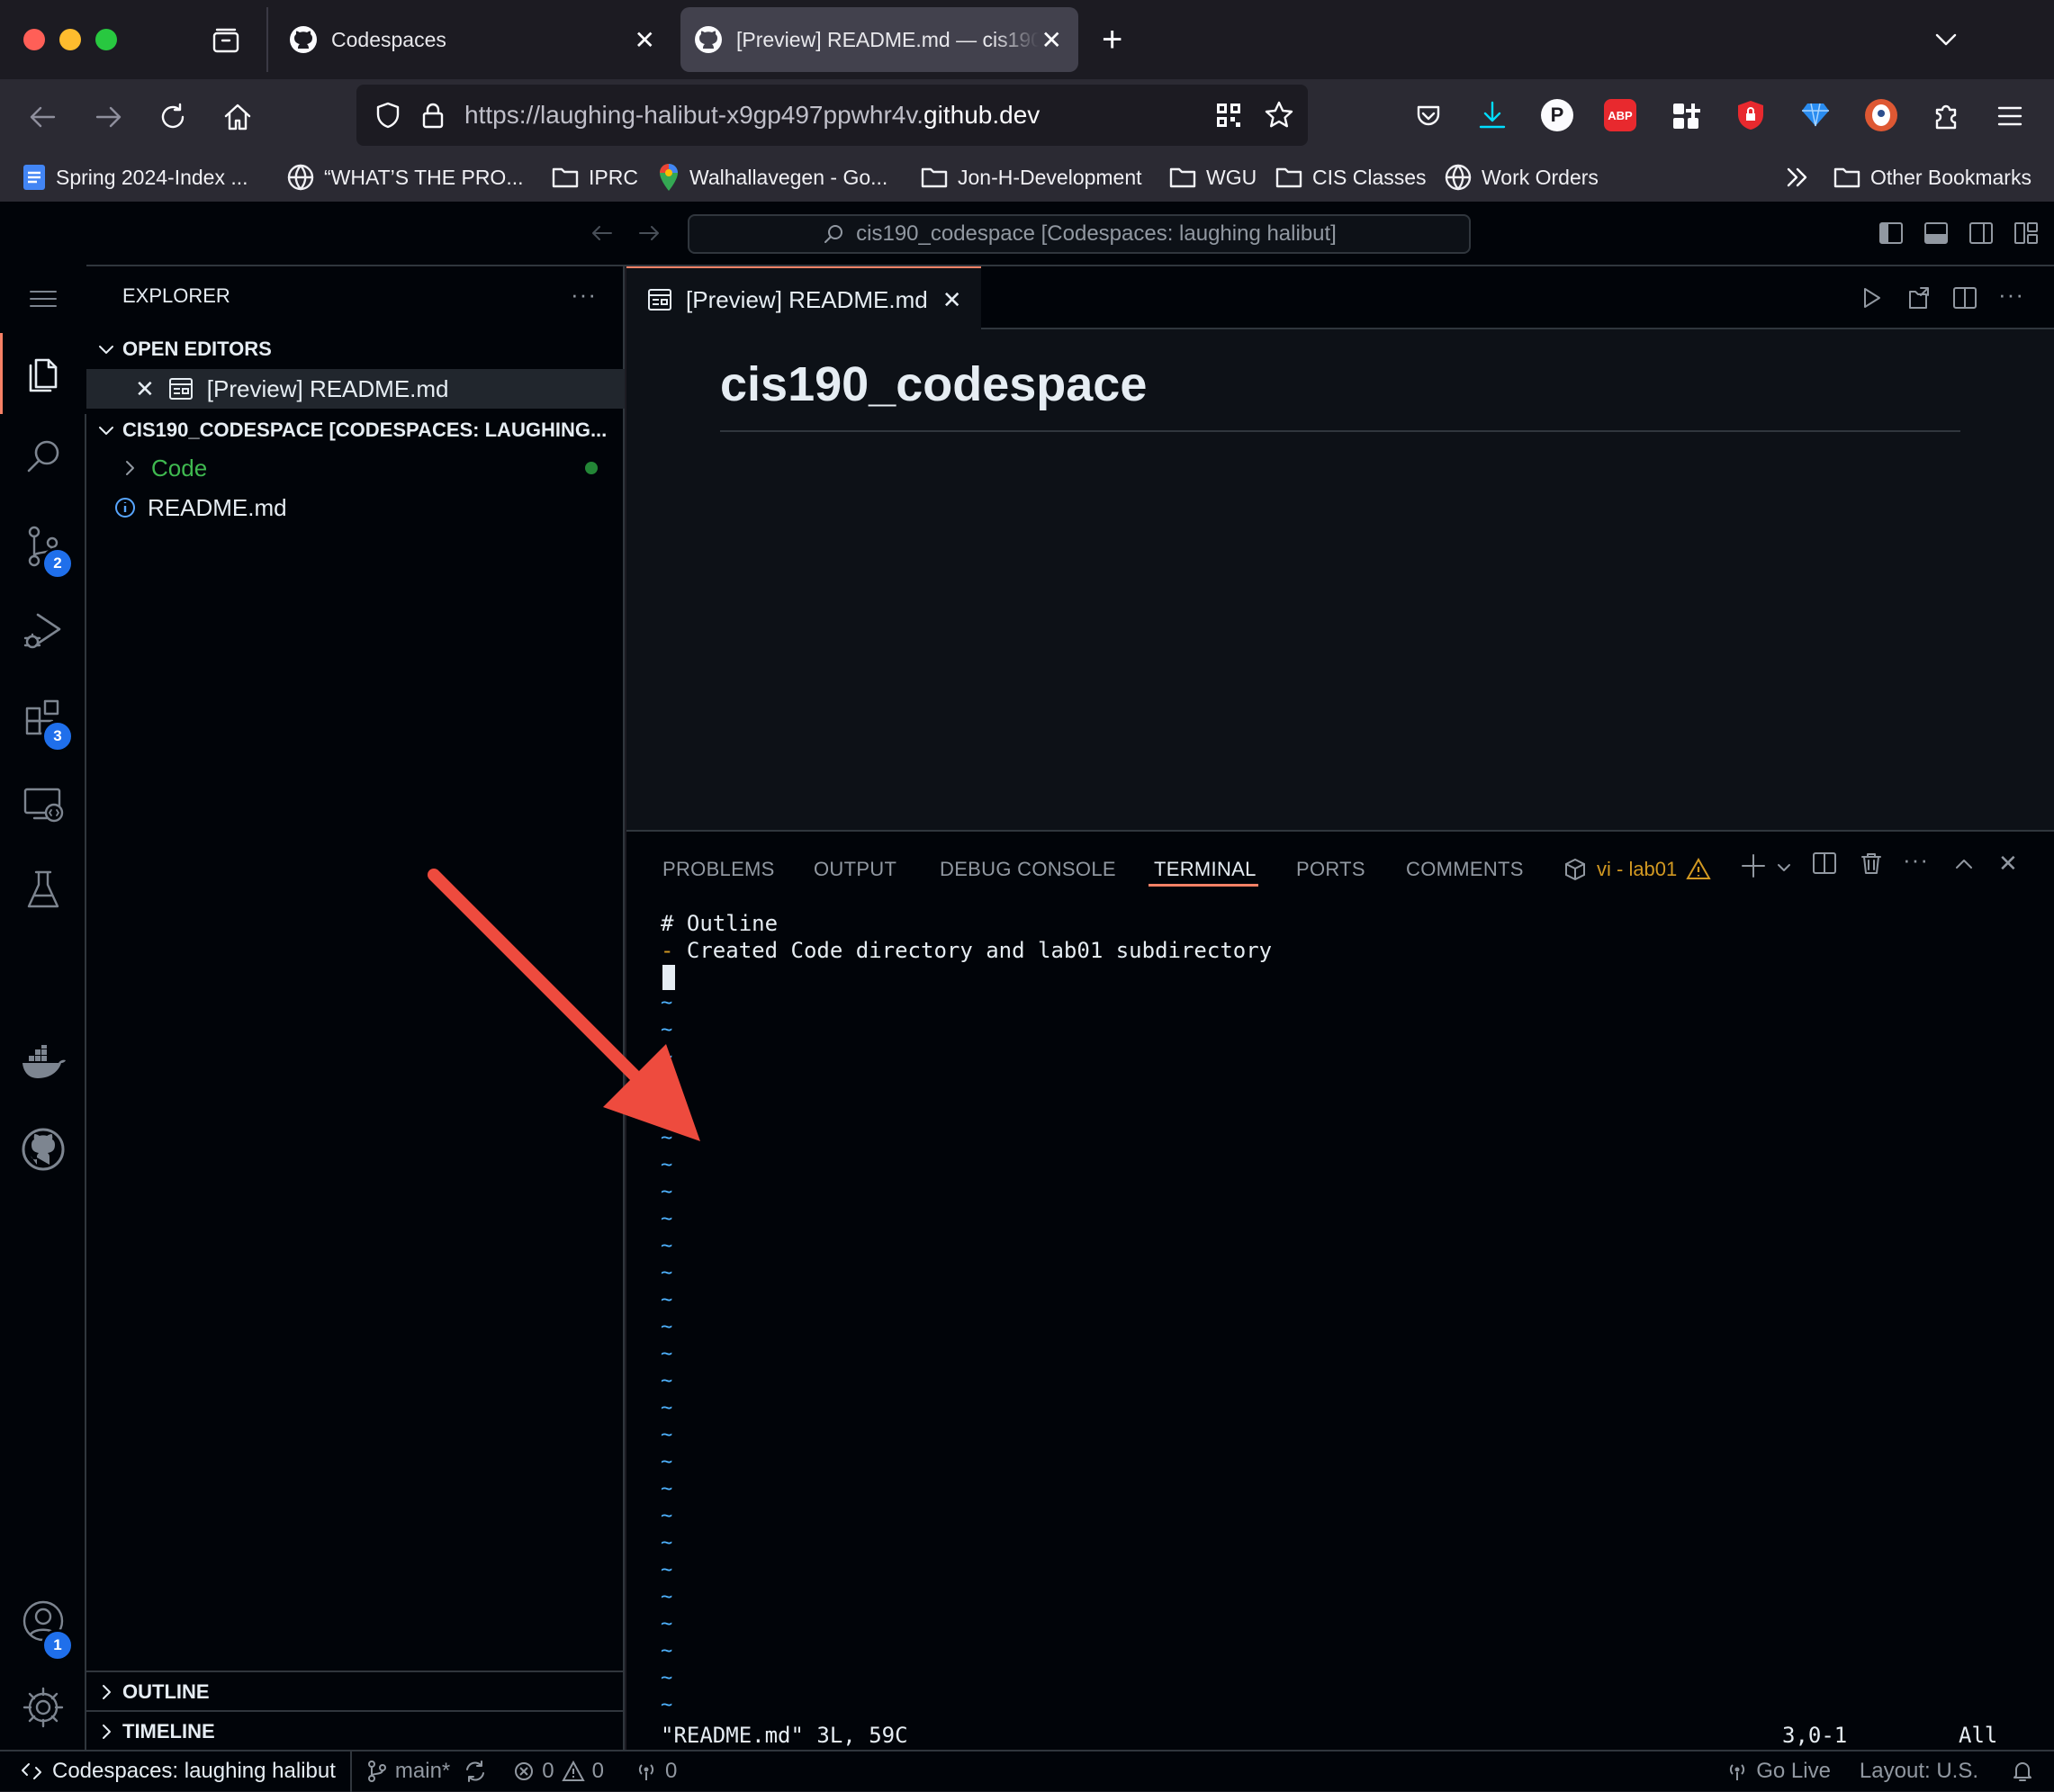 Image resolution: width=2054 pixels, height=1792 pixels. What do you see at coordinates (1028, 869) in the screenshot?
I see `panel-tab-debug-console: DEBUG CONSOLE` at bounding box center [1028, 869].